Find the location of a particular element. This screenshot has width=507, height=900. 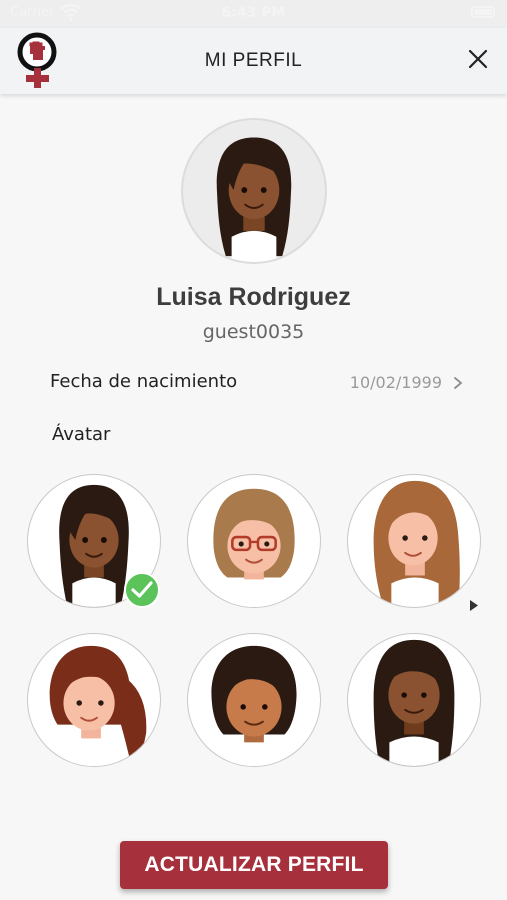

scroll-right-arrow-icon is located at coordinates (474, 605).